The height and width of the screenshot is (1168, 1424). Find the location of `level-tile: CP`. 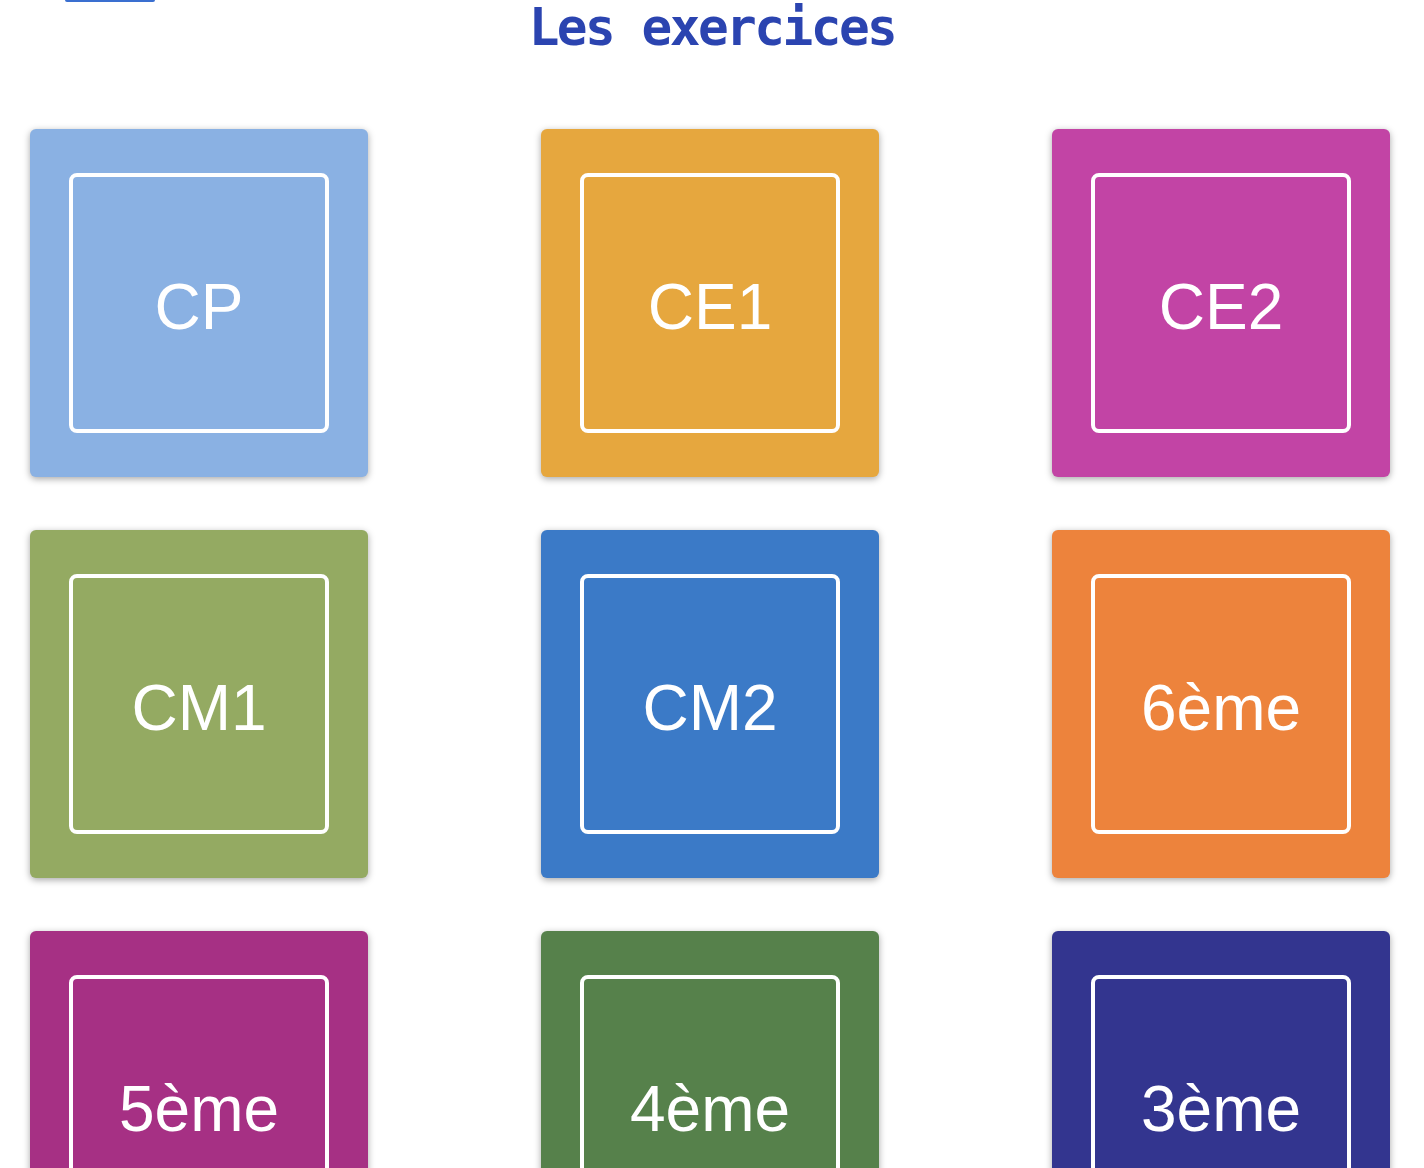

level-tile: CP is located at coordinates (199, 303).